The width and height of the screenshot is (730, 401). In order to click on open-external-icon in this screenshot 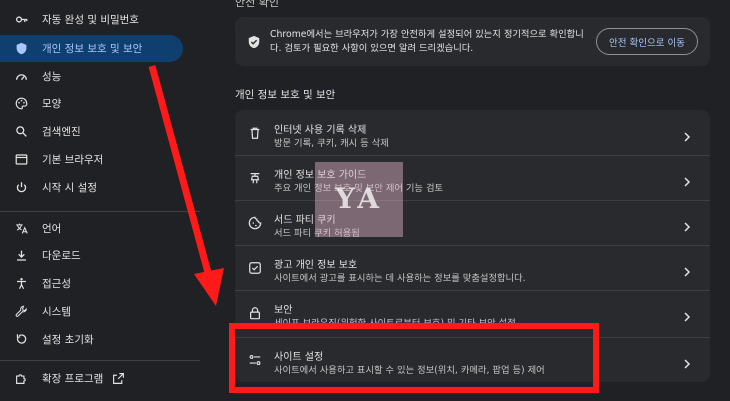, I will do `click(118, 379)`.